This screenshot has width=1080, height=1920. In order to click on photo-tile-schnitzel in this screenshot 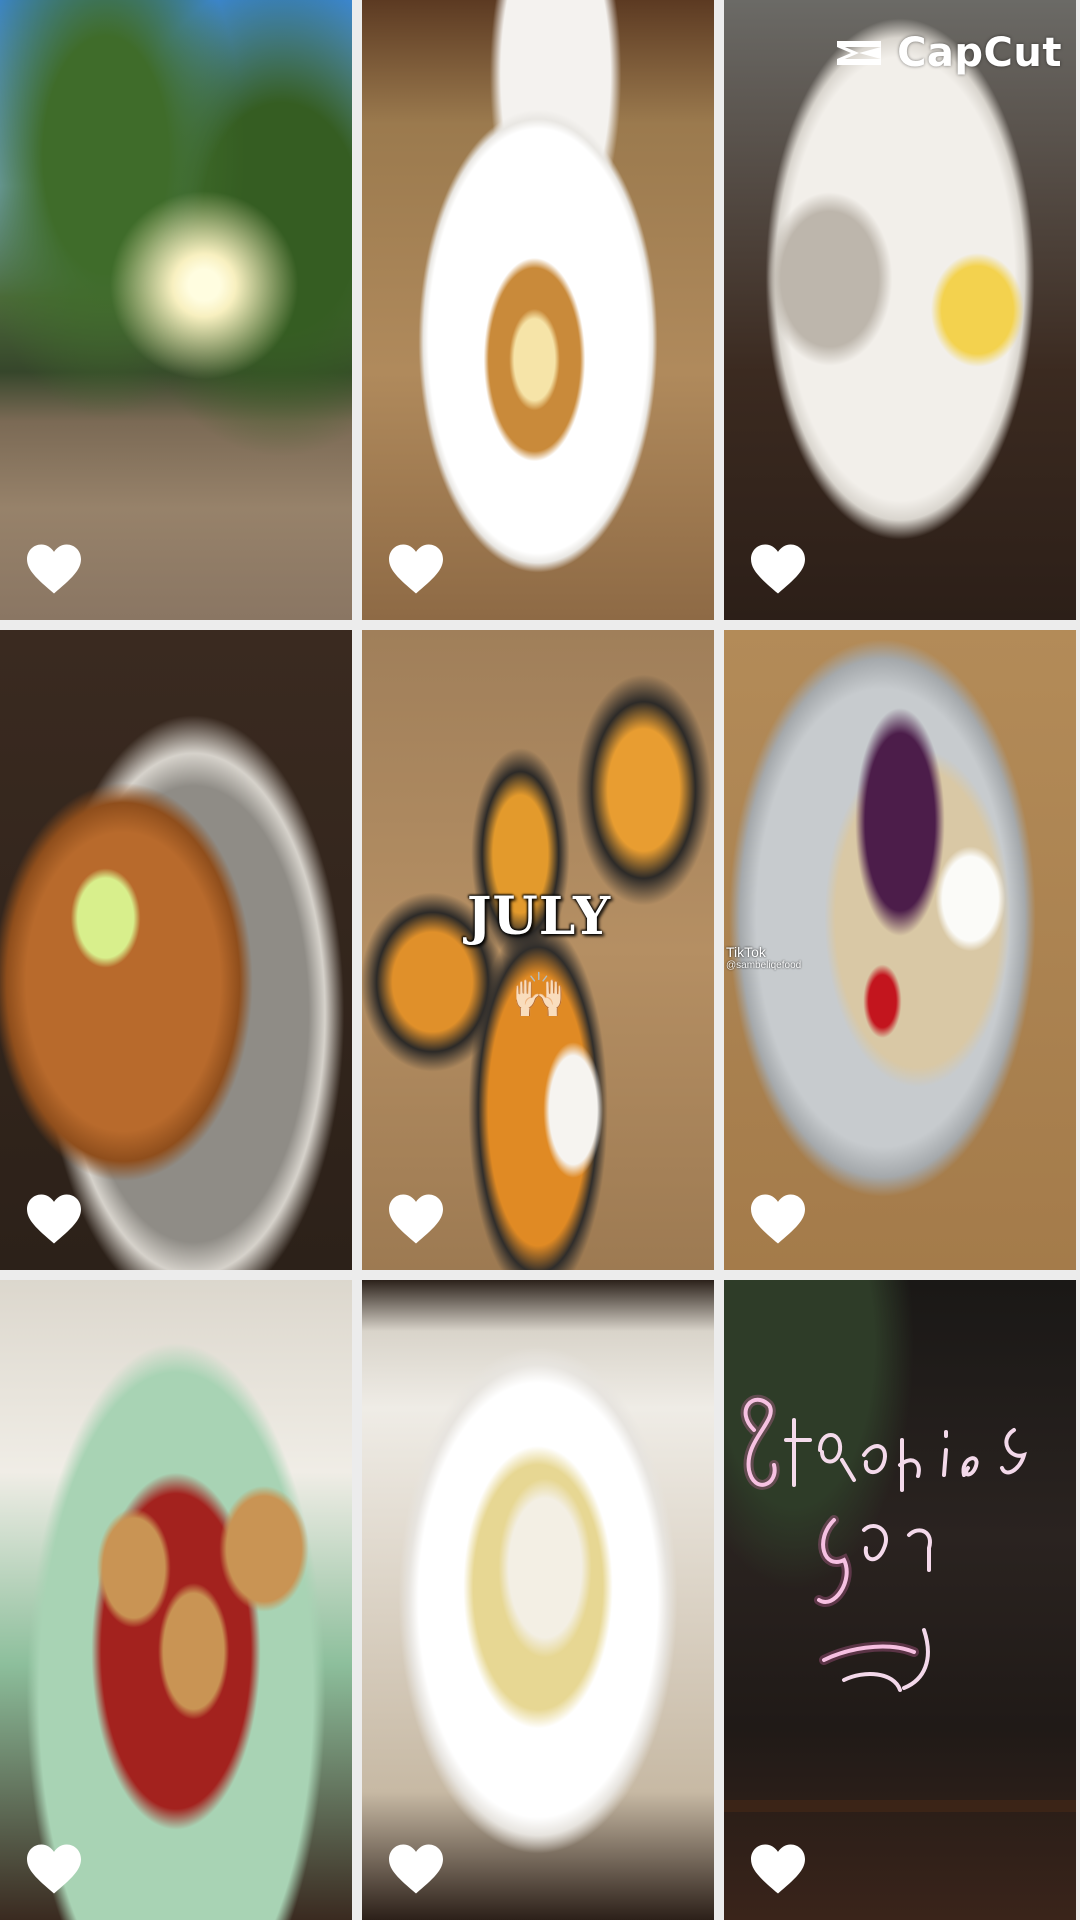, I will do `click(176, 950)`.